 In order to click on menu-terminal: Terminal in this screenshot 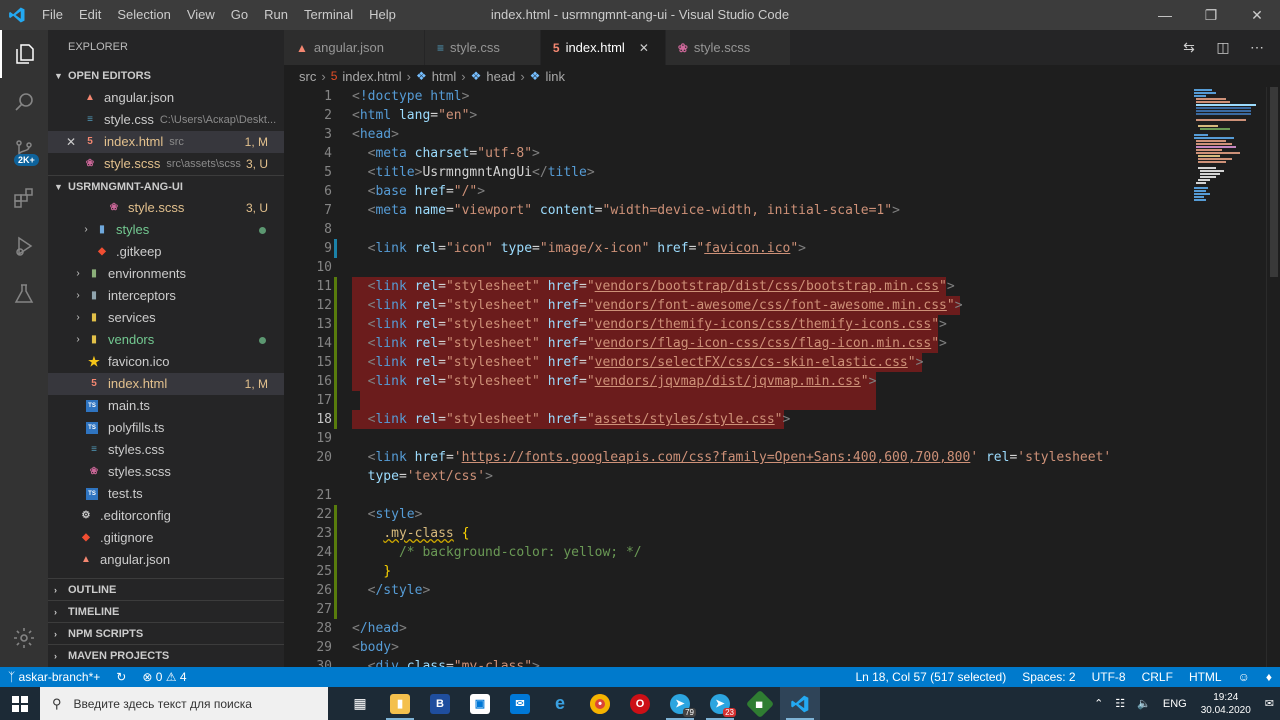, I will do `click(328, 15)`.